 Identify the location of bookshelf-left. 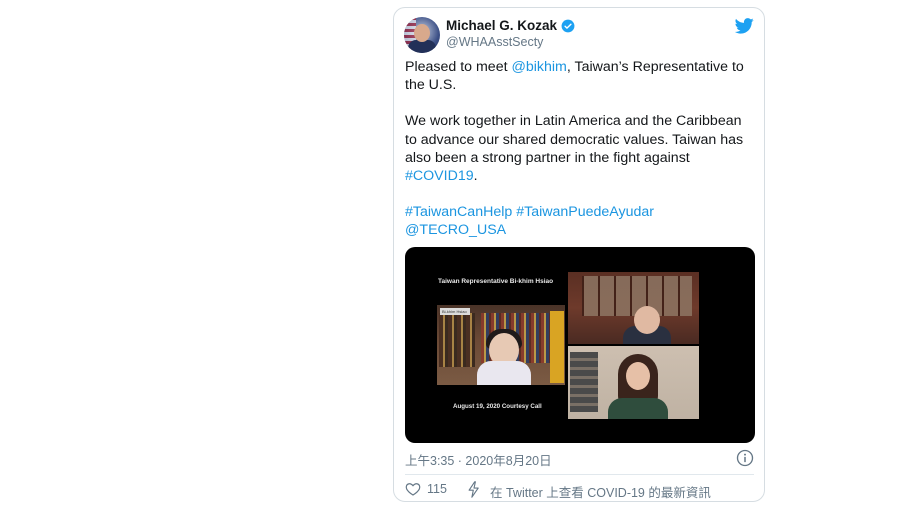
(457, 340).